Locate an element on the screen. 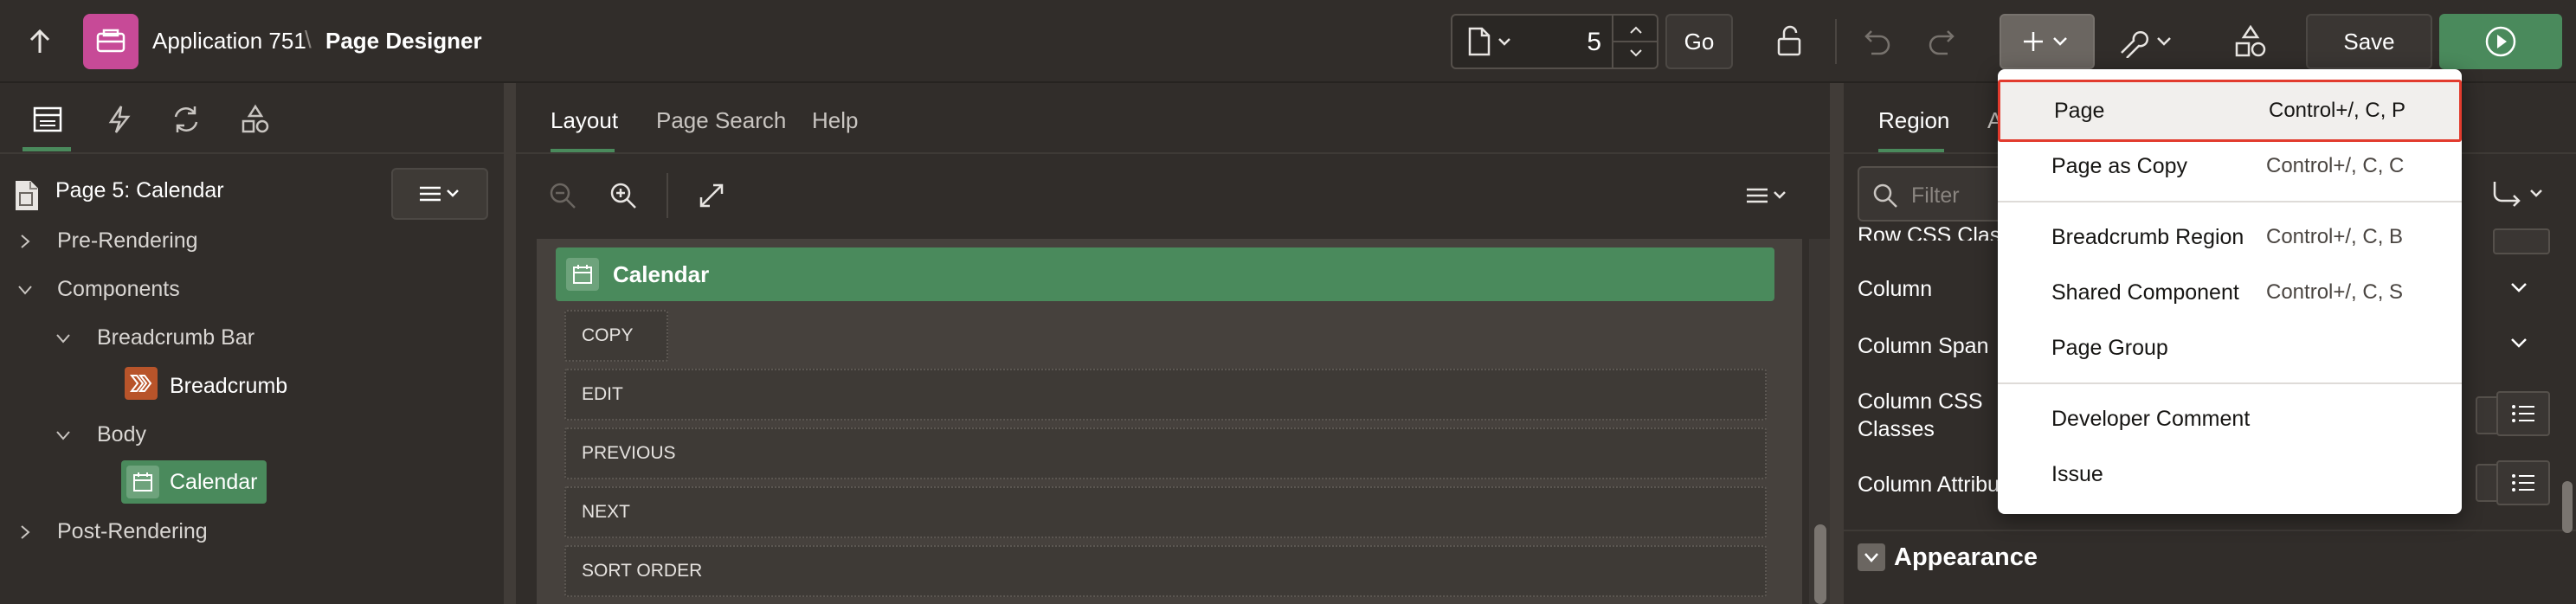 This screenshot has height=604, width=2576. zoom-out-icon is located at coordinates (563, 196).